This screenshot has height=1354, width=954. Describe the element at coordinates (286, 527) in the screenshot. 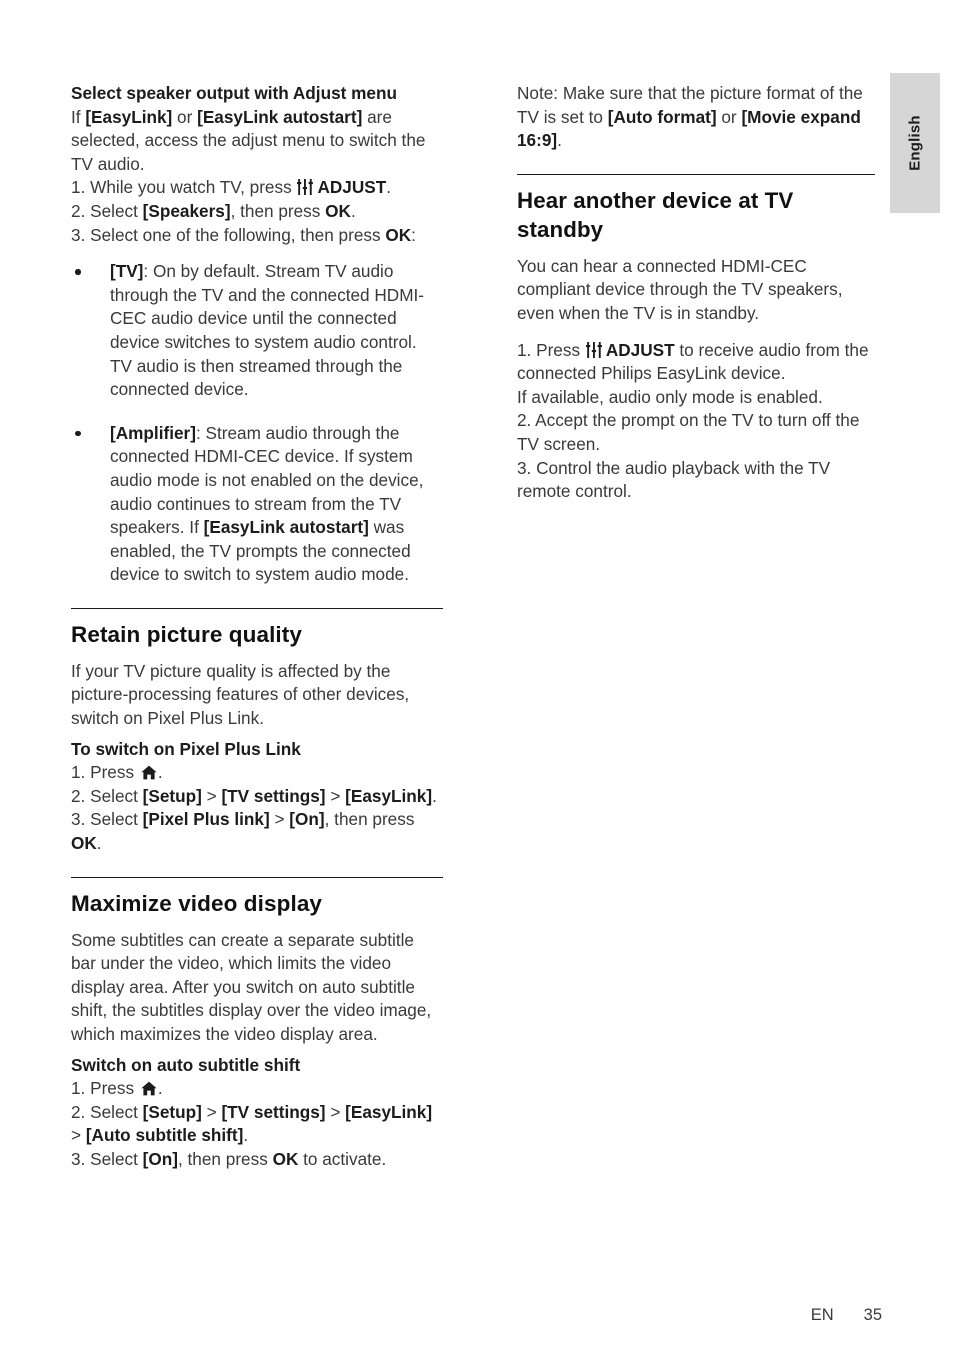

I see `option-term-easylink-autostart: [EasyLink autostart]` at that location.